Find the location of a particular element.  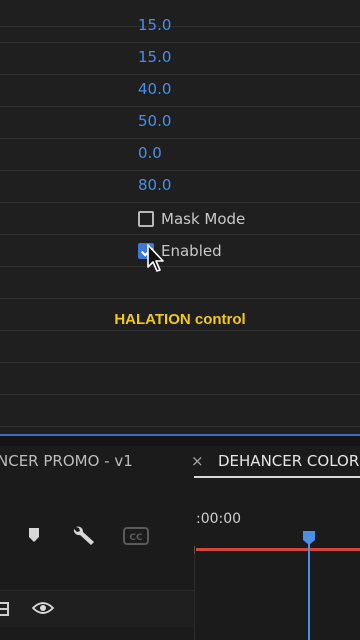

caption-overlay: HALATION control is located at coordinates (180, 319).